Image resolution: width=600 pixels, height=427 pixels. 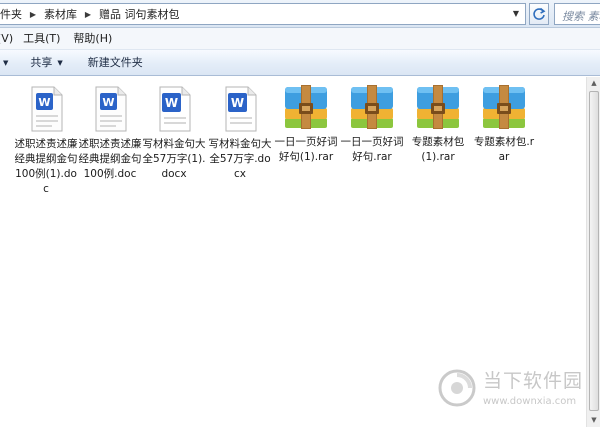 I want to click on breadcrumb-item-library: 素材库, so click(x=60, y=14).